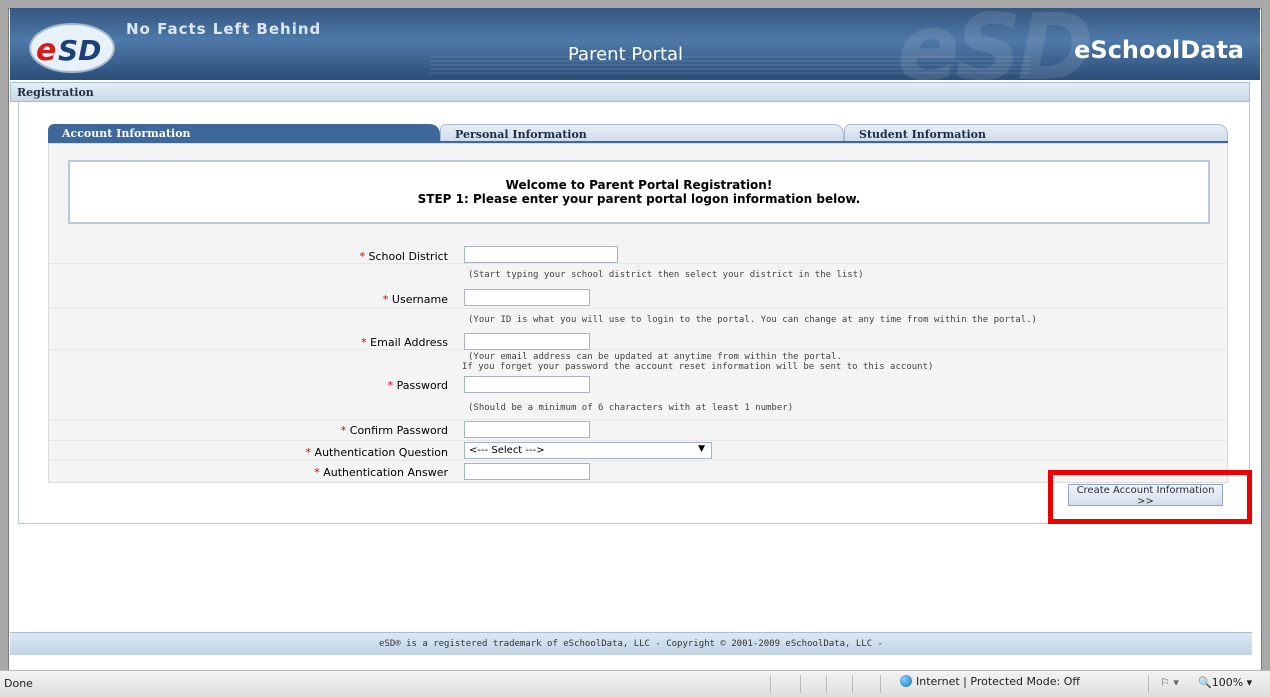 This screenshot has width=1270, height=697. I want to click on password-input, so click(527, 384).